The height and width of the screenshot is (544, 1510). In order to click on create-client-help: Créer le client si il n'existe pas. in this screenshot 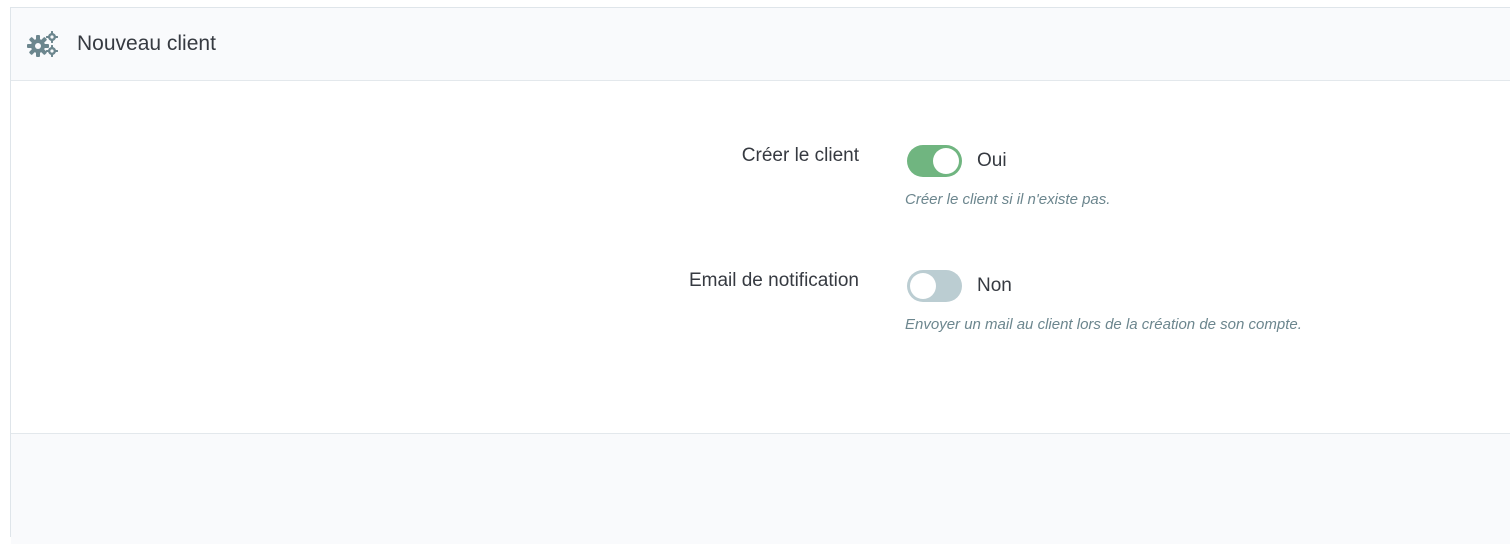, I will do `click(1008, 199)`.